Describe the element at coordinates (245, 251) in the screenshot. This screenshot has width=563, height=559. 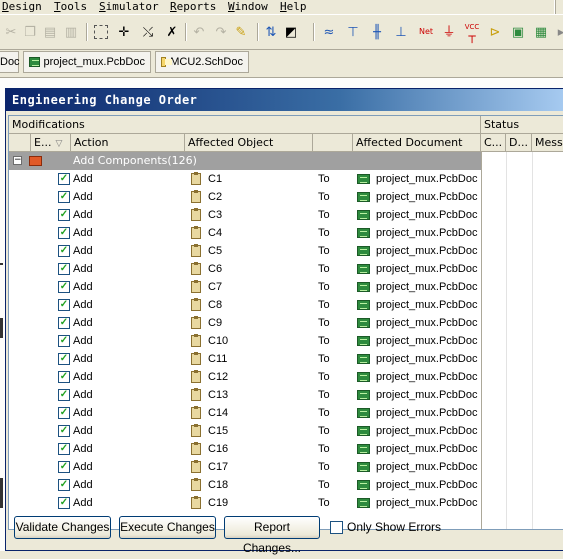
I see `table-row: ✓ Add C5 To project_mux.PcbDoc` at that location.